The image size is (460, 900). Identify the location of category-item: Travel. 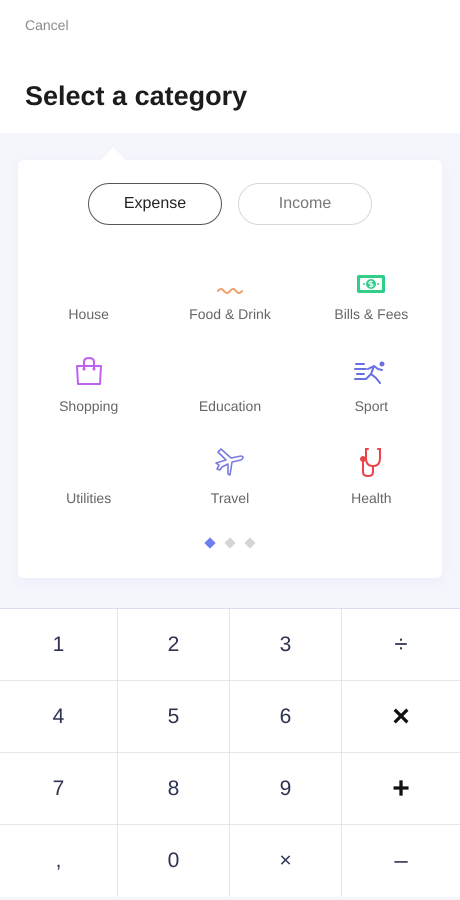
(230, 498).